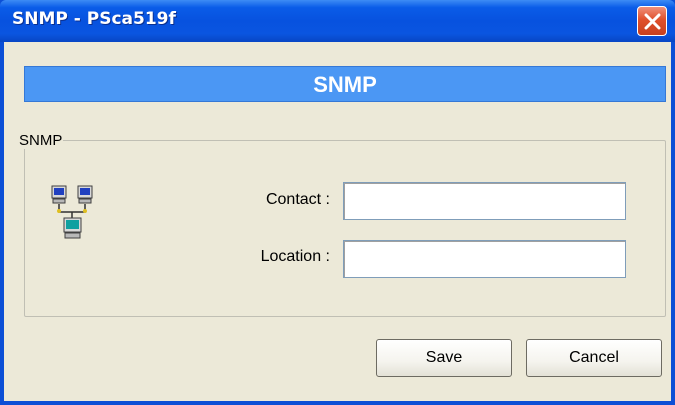  What do you see at coordinates (297, 199) in the screenshot?
I see `contact-label: Contact :` at bounding box center [297, 199].